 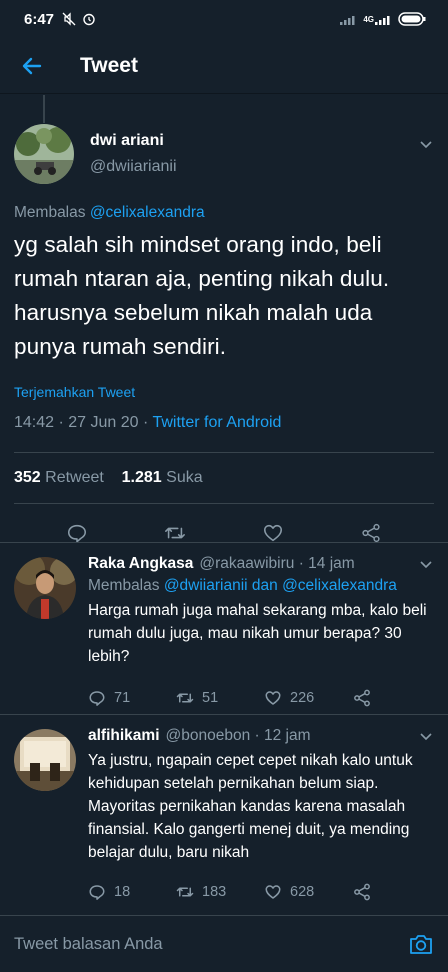 What do you see at coordinates (32, 66) in the screenshot?
I see `back-arrow-icon` at bounding box center [32, 66].